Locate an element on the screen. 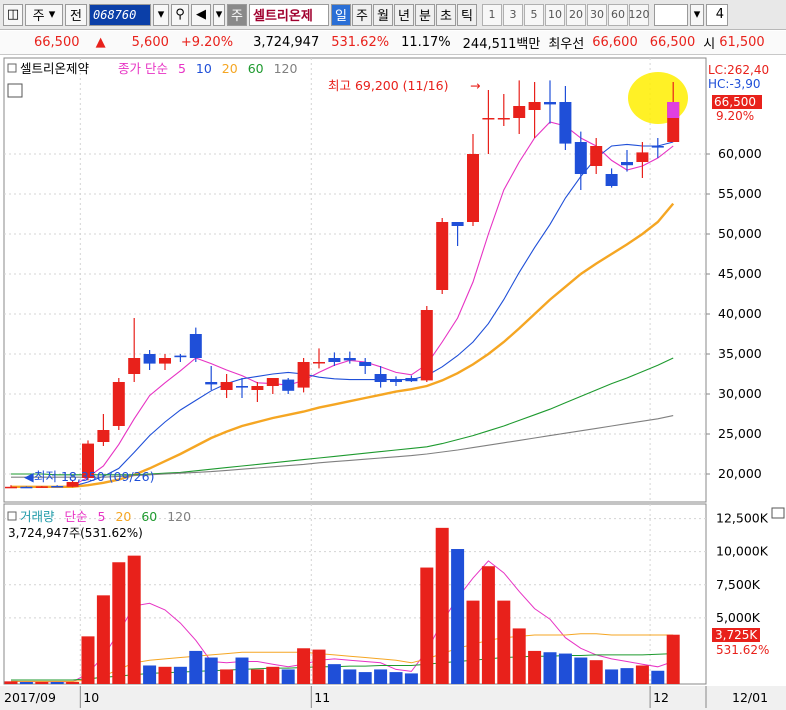 This screenshot has height=710, width=786. volume-panel-handle-icon is located at coordinates (12, 516).